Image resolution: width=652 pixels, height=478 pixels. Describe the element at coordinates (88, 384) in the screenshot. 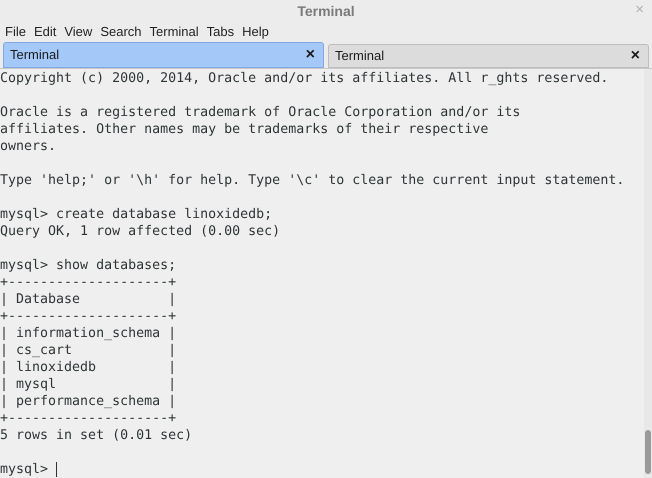

I see `terminal-line: | mysql |` at that location.